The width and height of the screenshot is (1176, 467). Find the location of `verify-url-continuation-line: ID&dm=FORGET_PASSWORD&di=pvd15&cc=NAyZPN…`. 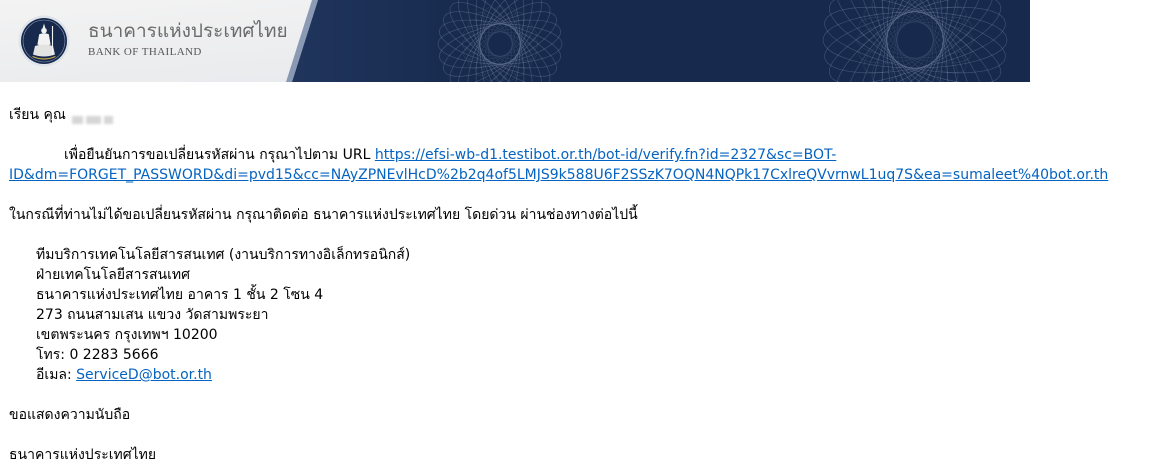

verify-url-continuation-line: ID&dm=FORGET_PASSWORD&di=pvd15&cc=NAyZPN… is located at coordinates (558, 175).